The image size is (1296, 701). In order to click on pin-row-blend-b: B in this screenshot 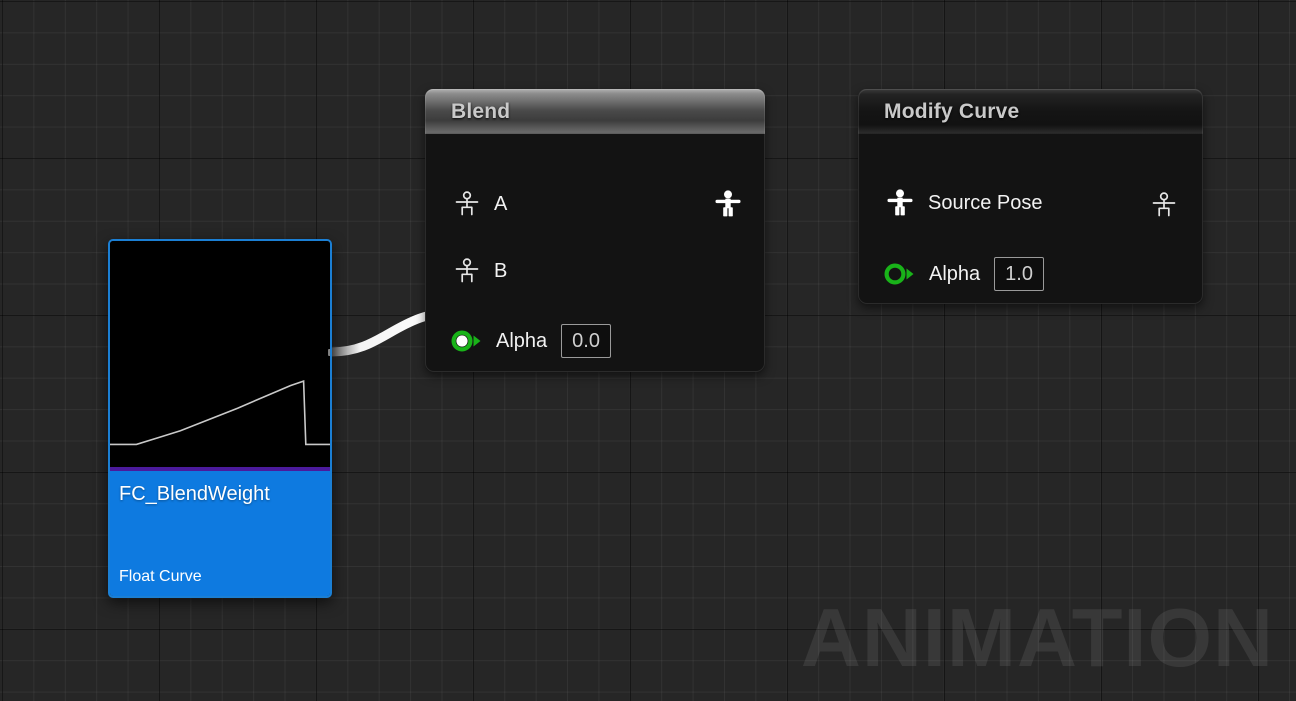, I will do `click(480, 271)`.